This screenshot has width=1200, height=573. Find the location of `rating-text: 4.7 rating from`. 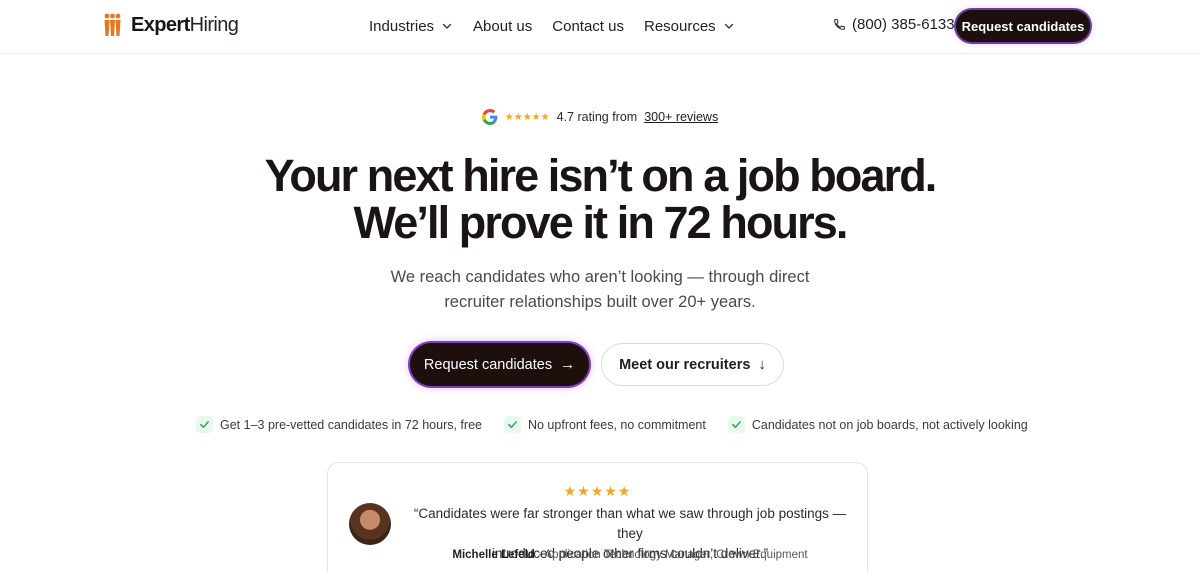

rating-text: 4.7 rating from is located at coordinates (597, 117).